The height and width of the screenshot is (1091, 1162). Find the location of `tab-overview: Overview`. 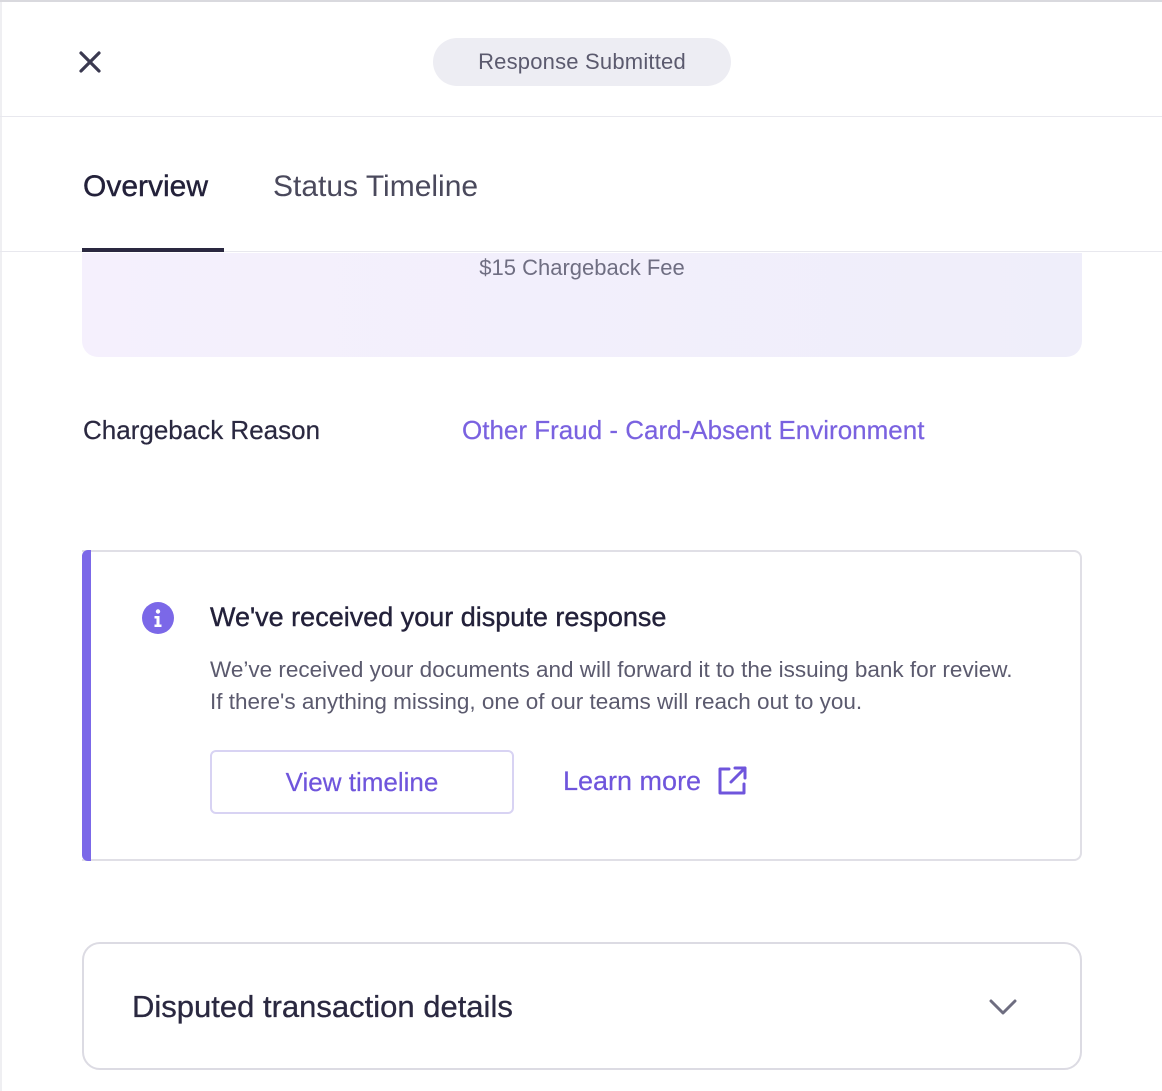

tab-overview: Overview is located at coordinates (145, 187).